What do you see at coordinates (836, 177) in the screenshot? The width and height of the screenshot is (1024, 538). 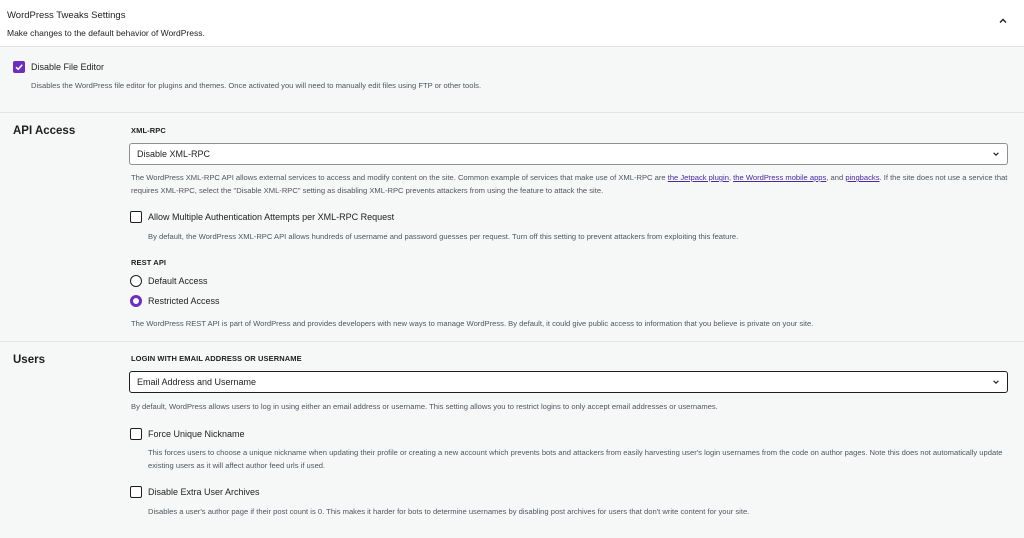 I see `xmlrpc-help-separator: , and` at bounding box center [836, 177].